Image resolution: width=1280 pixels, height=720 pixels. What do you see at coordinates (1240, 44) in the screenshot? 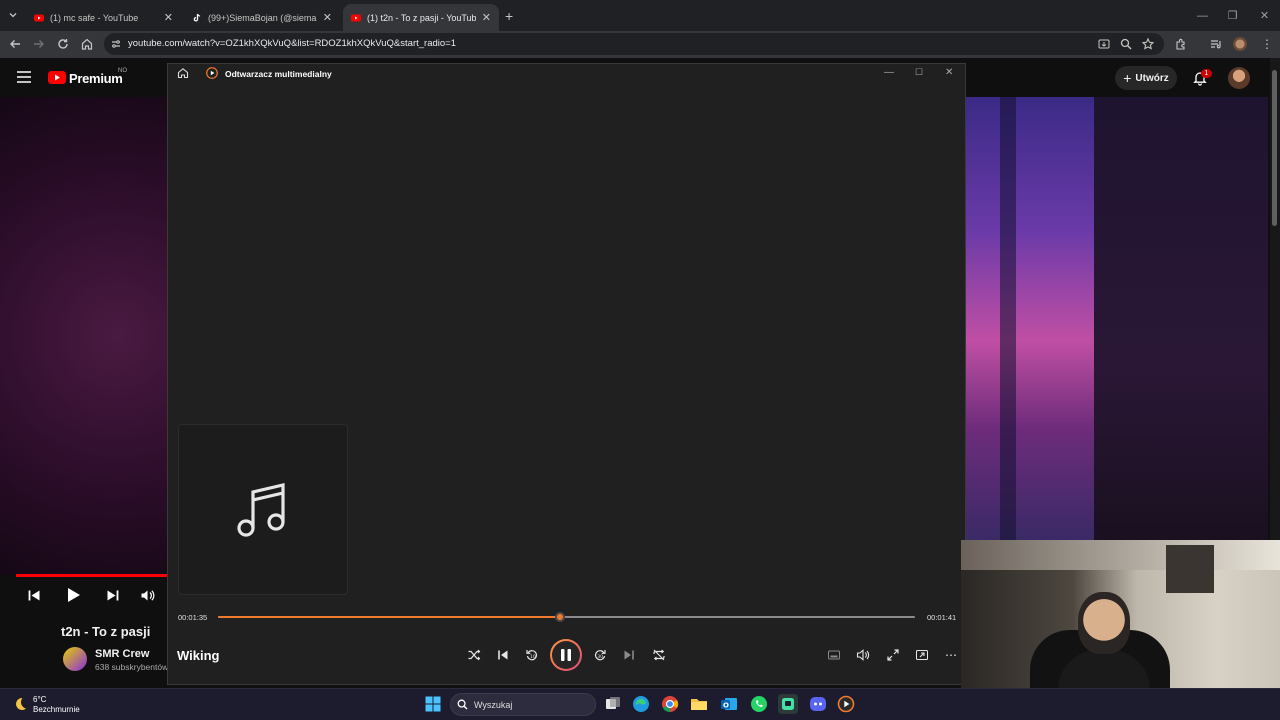
I see `profile-avatar` at bounding box center [1240, 44].